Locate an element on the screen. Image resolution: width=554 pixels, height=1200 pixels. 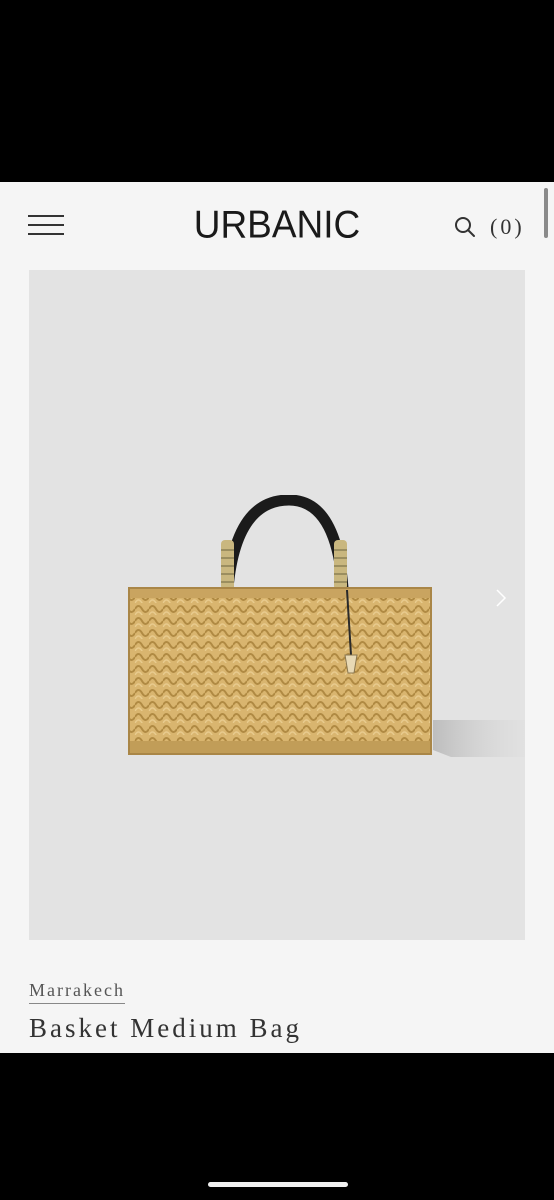
product-title: Basket Medium Bag is located at coordinates (165, 1028).